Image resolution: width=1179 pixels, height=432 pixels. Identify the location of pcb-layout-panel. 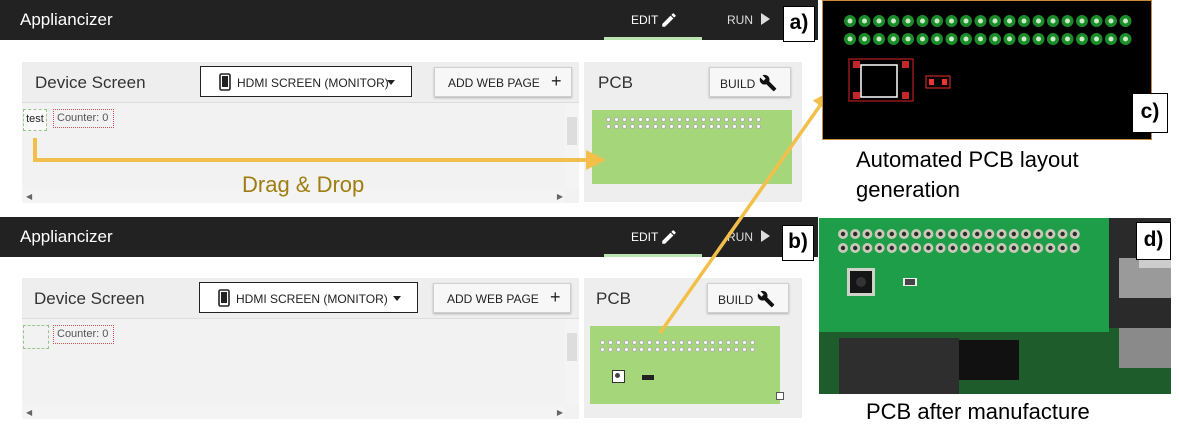
(987, 70).